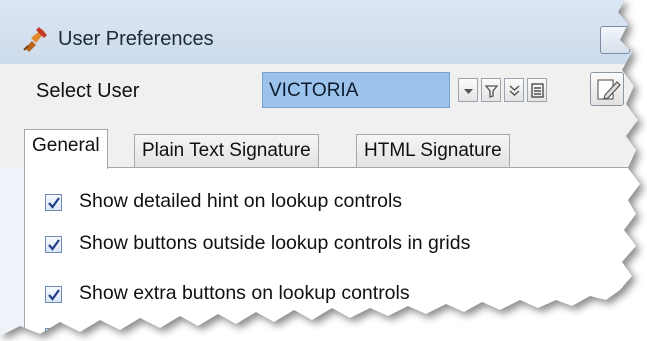 The image size is (647, 341). I want to click on show-detailed-hint-checkbox, so click(53, 202).